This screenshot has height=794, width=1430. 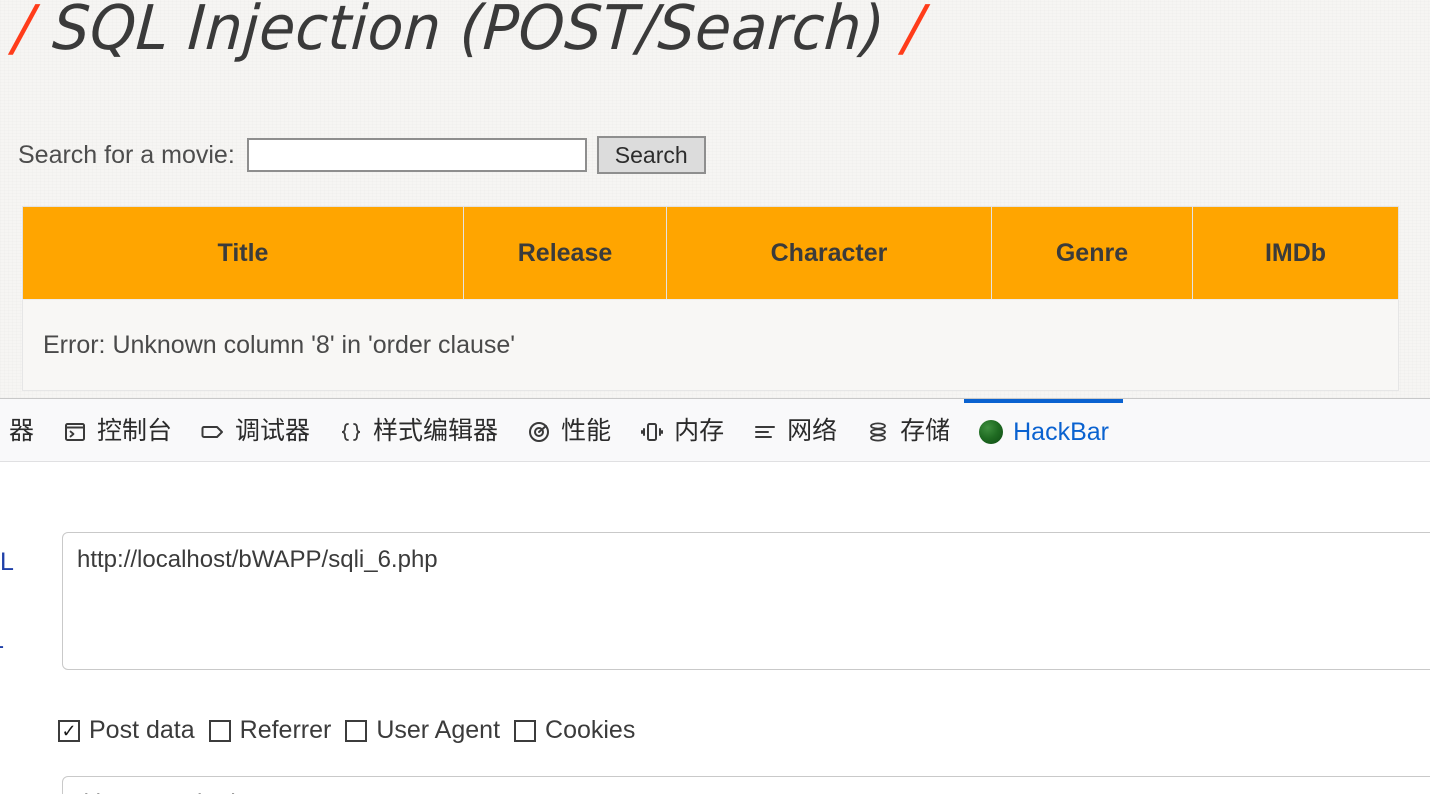 I want to click on checkbox-label: Cookies, so click(x=590, y=730).